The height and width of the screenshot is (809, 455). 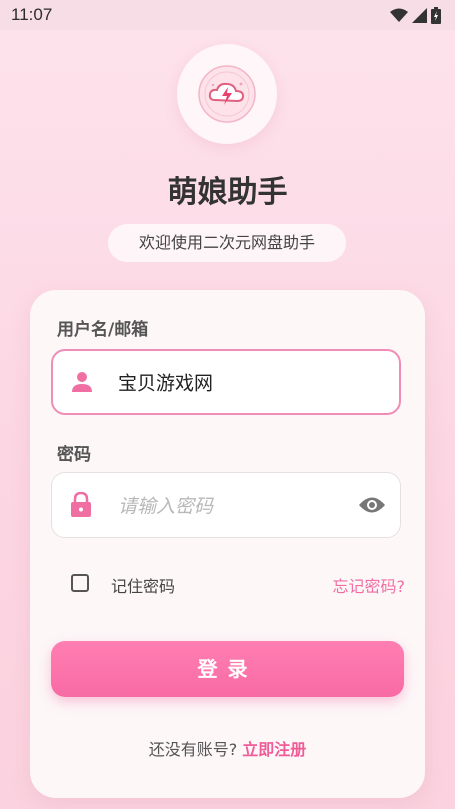 What do you see at coordinates (82, 382) in the screenshot?
I see `user-icon` at bounding box center [82, 382].